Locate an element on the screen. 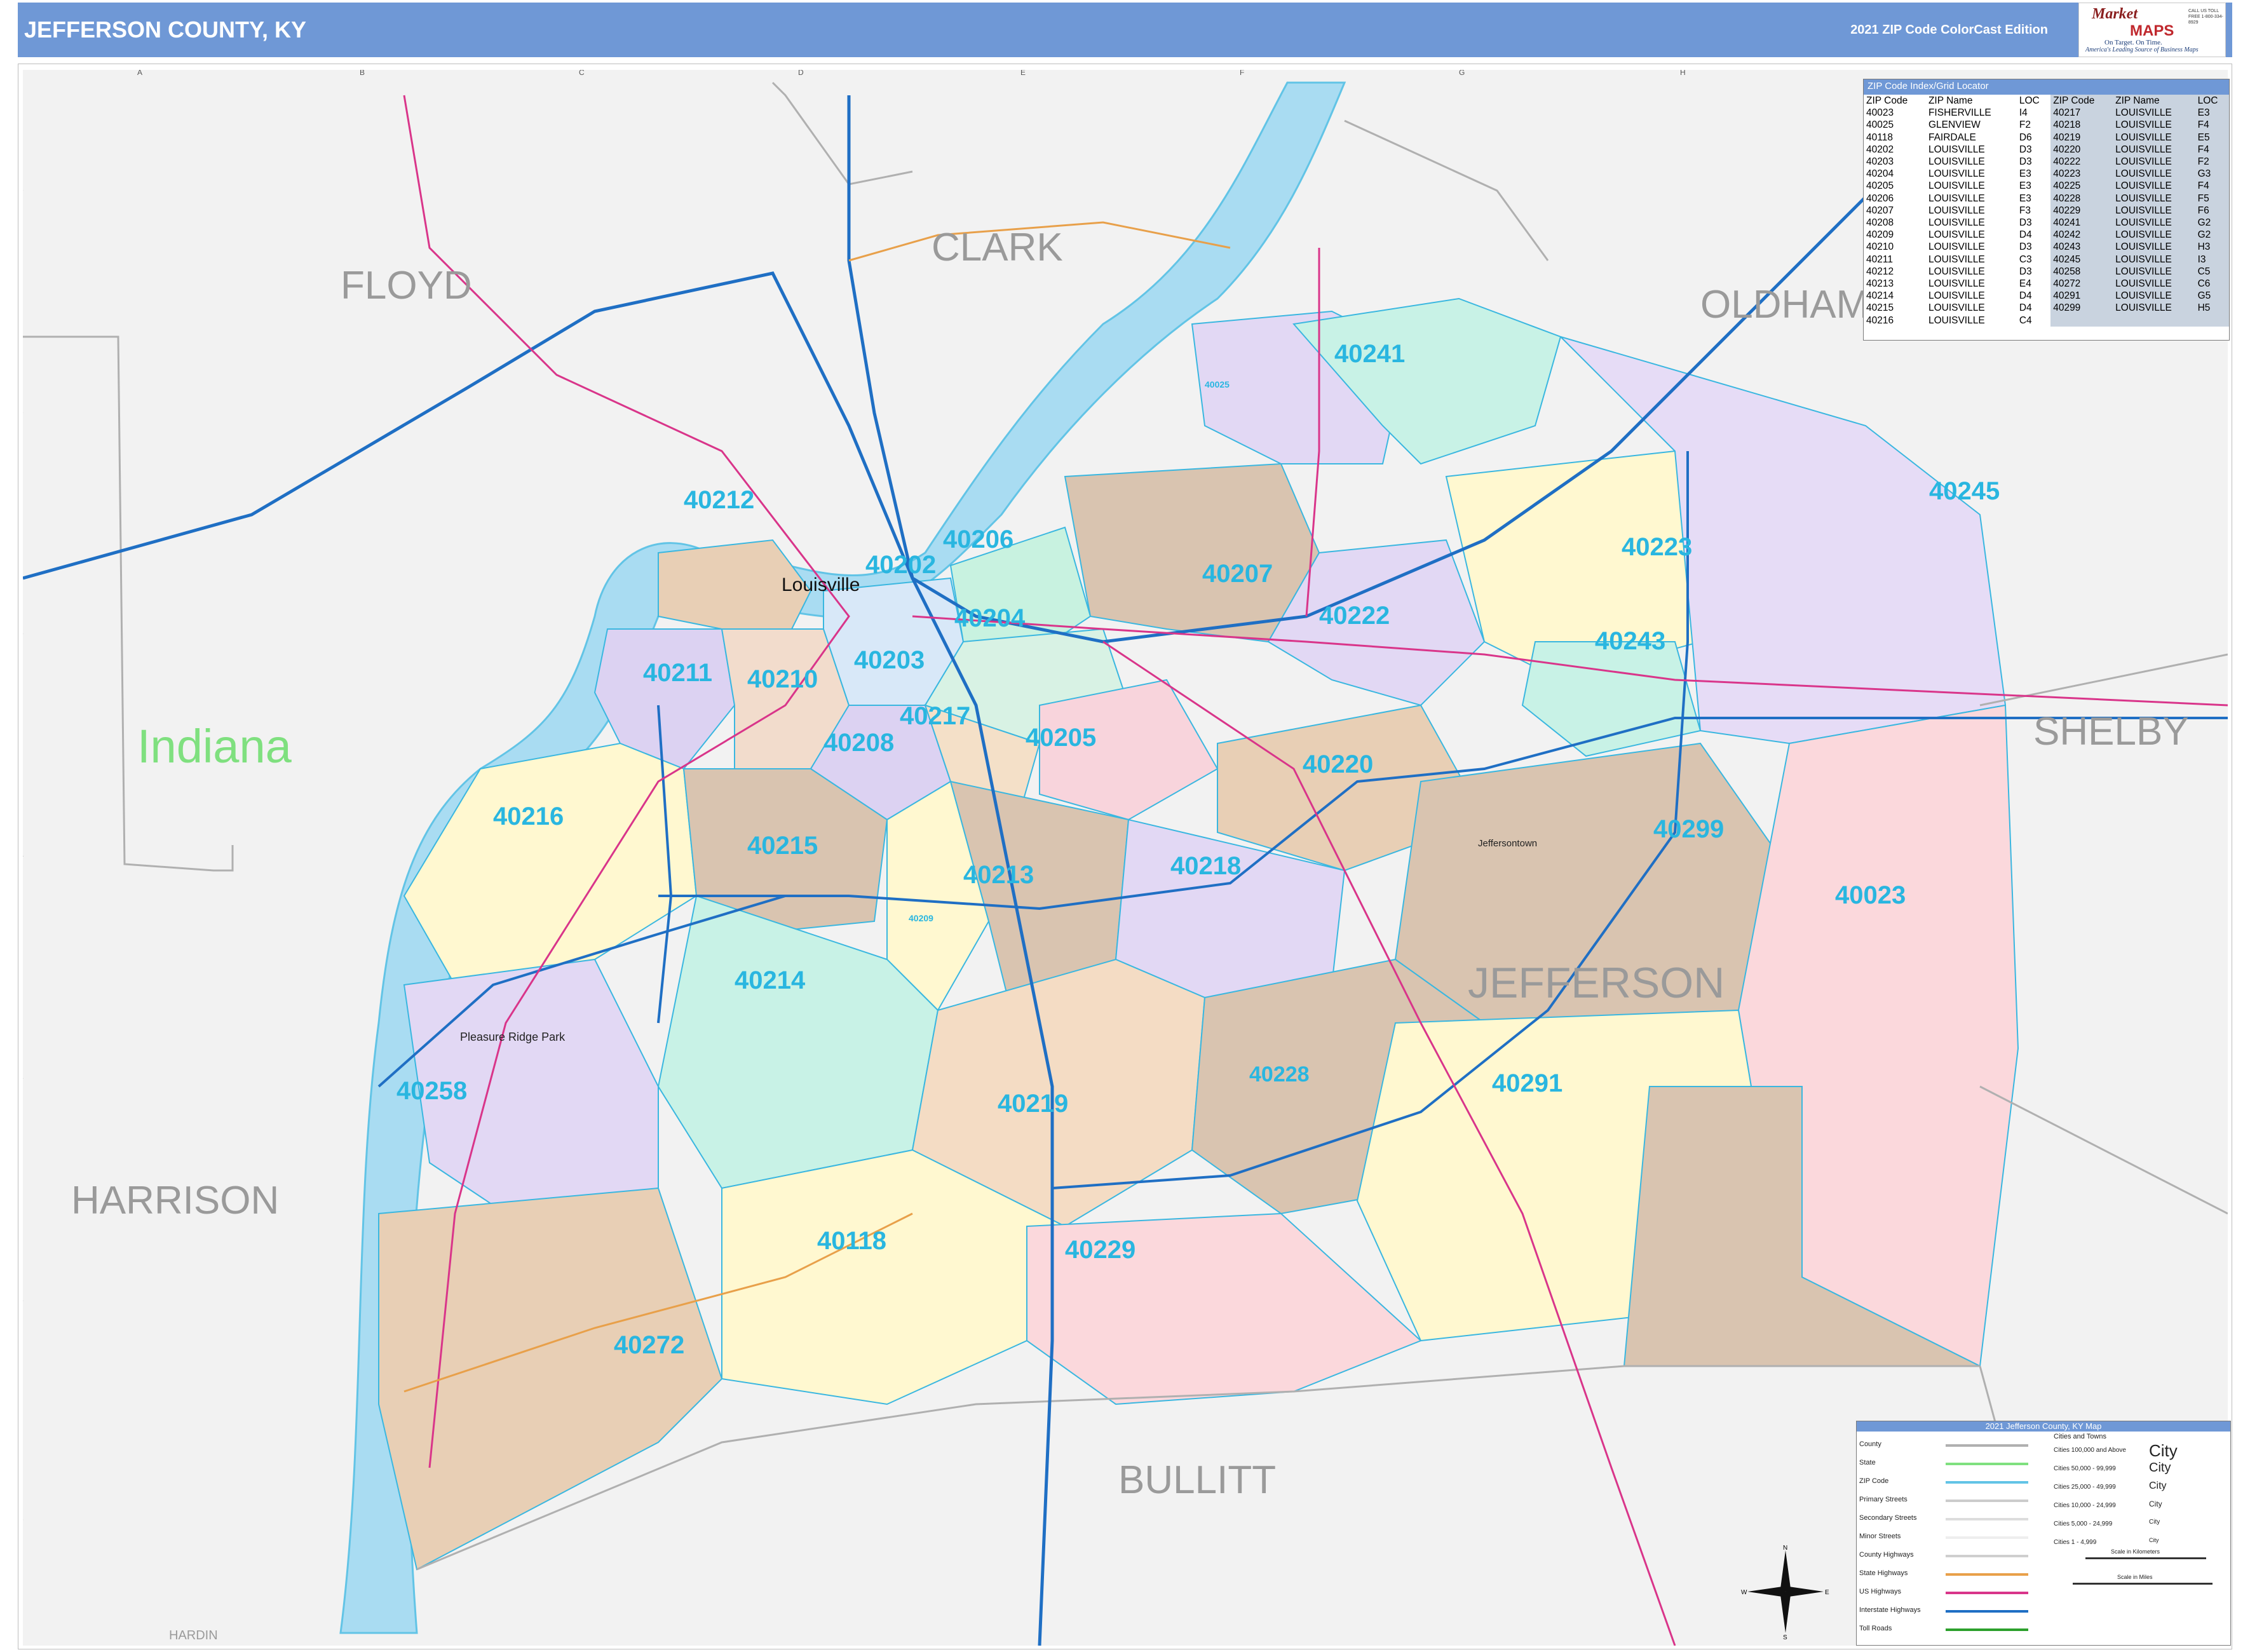  zip-index-cell: 40210 is located at coordinates (1880, 247).